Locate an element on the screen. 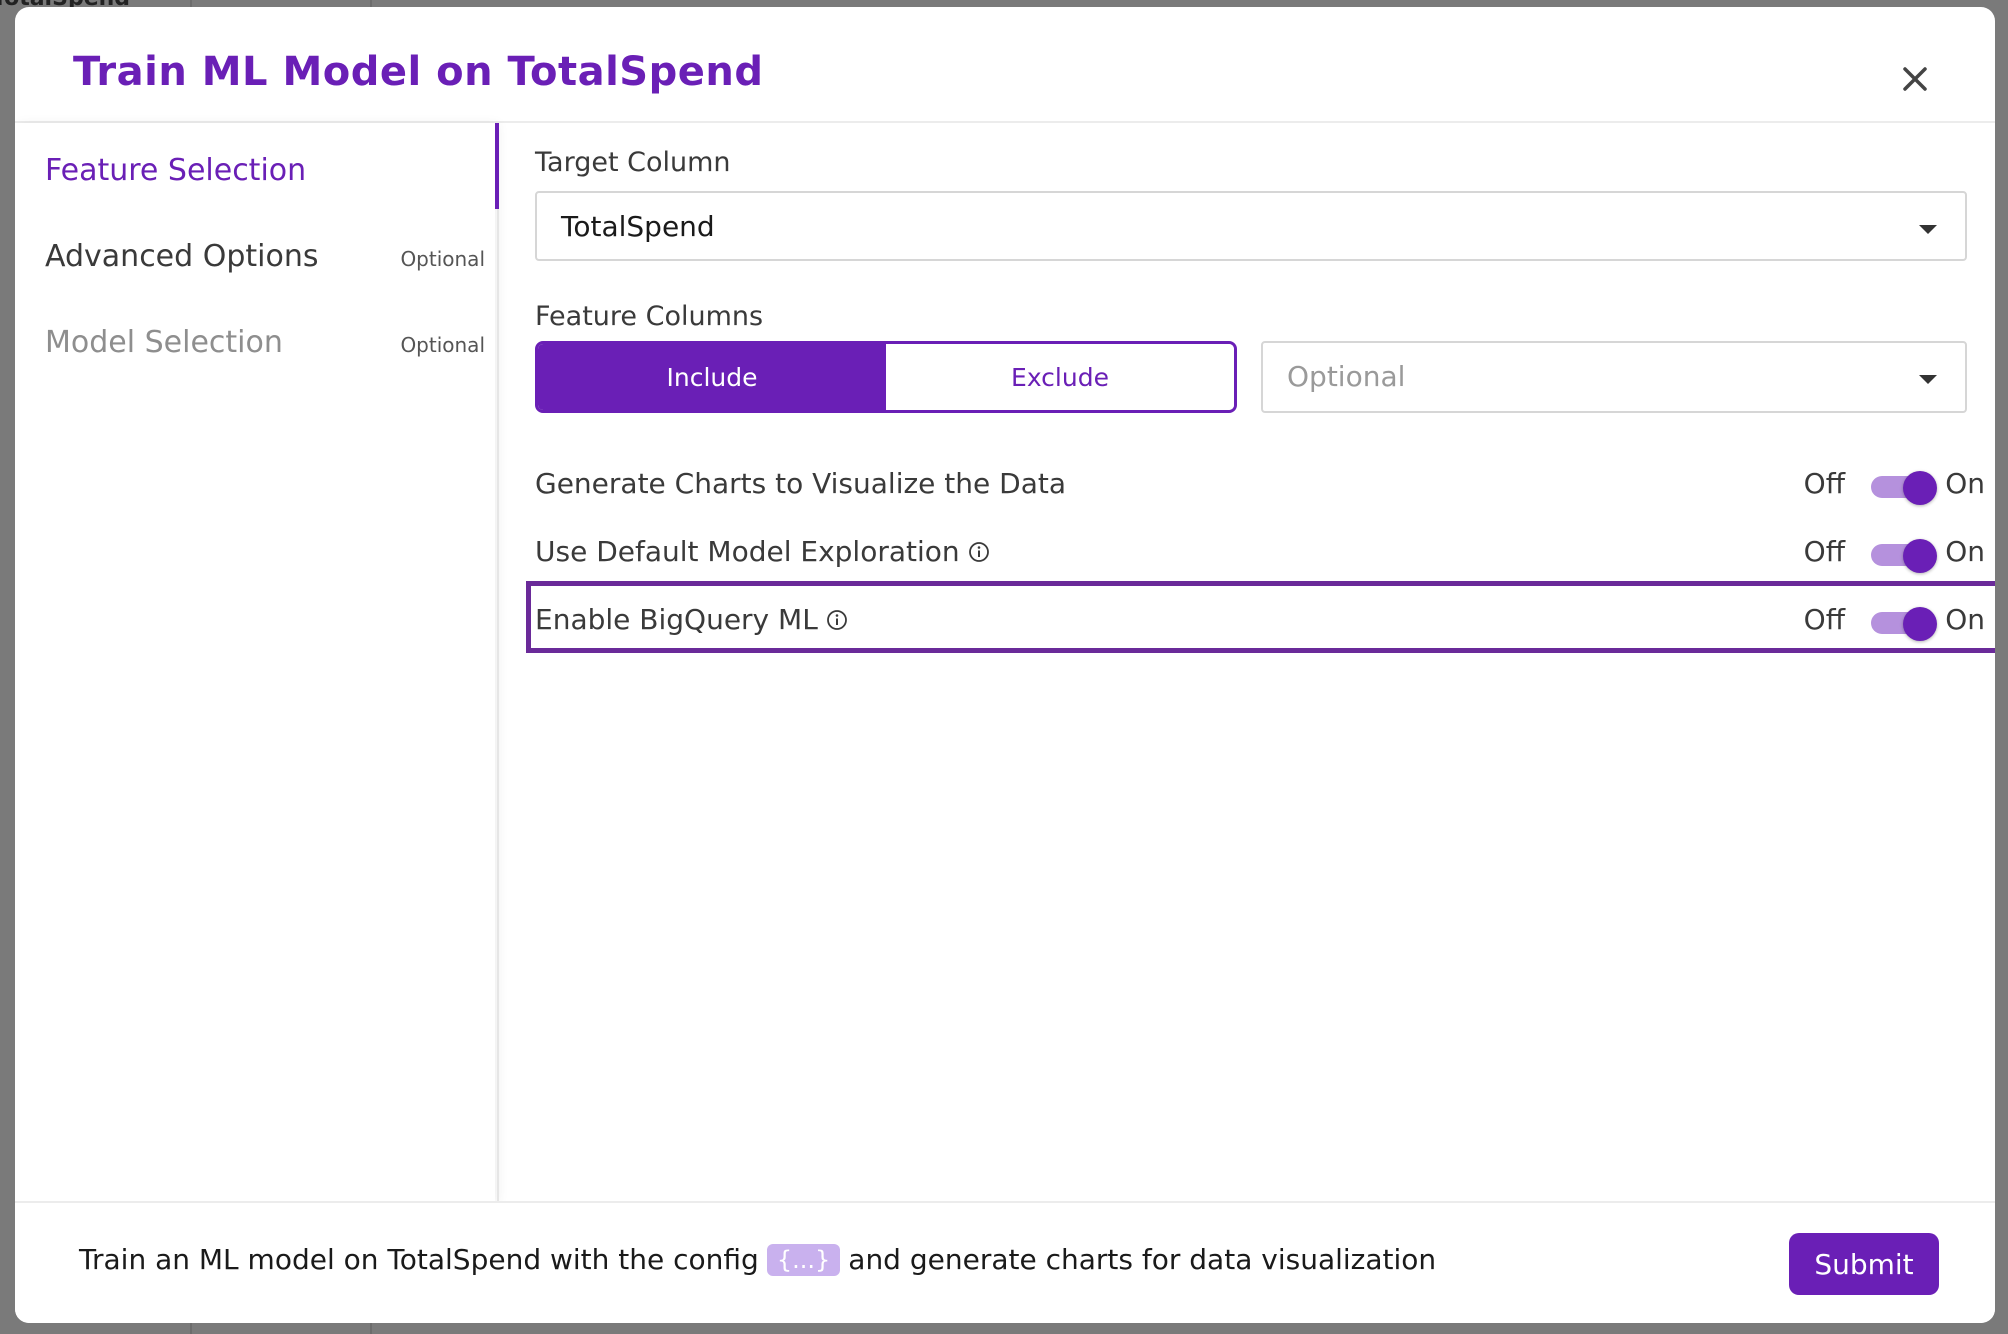  dialog-title: Train ML Model on TotalSpend is located at coordinates (418, 72).